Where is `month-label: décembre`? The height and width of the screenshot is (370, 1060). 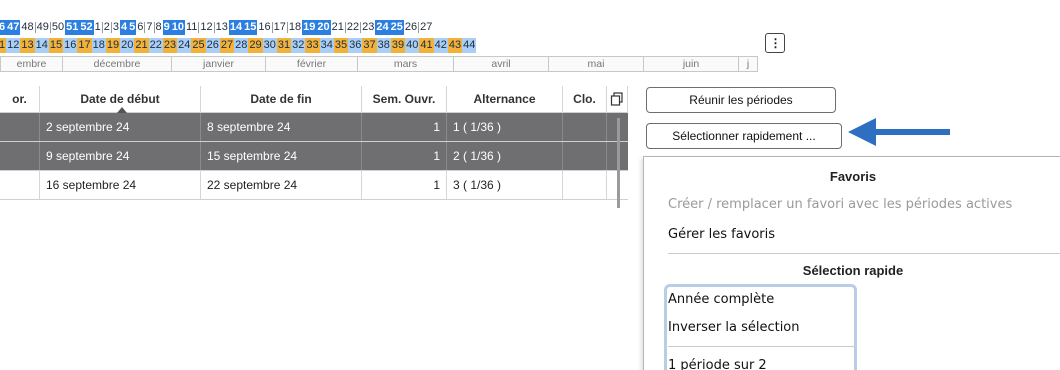 month-label: décembre is located at coordinates (116, 64).